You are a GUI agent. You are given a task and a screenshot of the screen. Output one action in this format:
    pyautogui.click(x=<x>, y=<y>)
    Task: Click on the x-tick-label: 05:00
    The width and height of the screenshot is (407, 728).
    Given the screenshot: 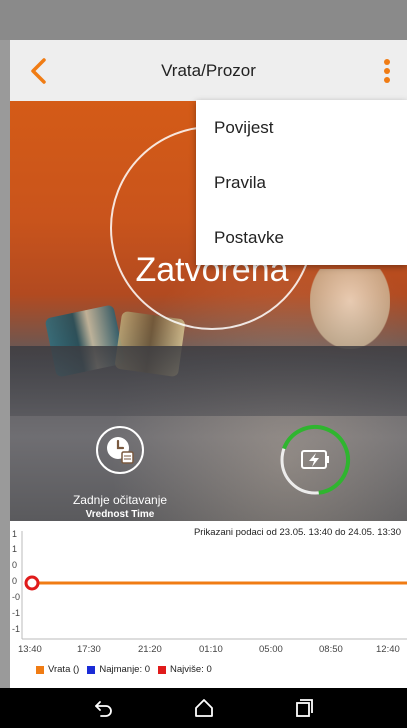 What is the action you would take?
    pyautogui.click(x=271, y=649)
    